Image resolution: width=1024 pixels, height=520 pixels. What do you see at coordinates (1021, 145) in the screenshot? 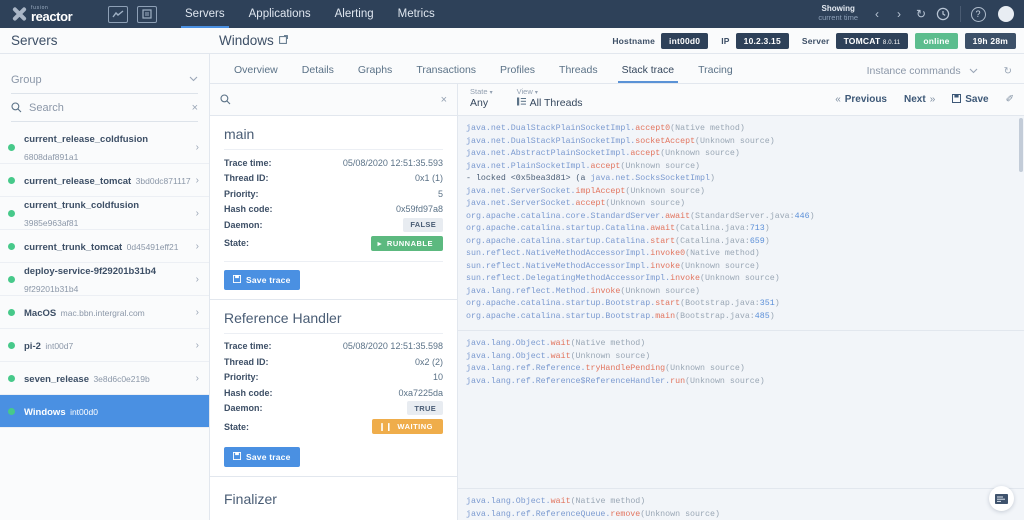
I see `scrollbar` at bounding box center [1021, 145].